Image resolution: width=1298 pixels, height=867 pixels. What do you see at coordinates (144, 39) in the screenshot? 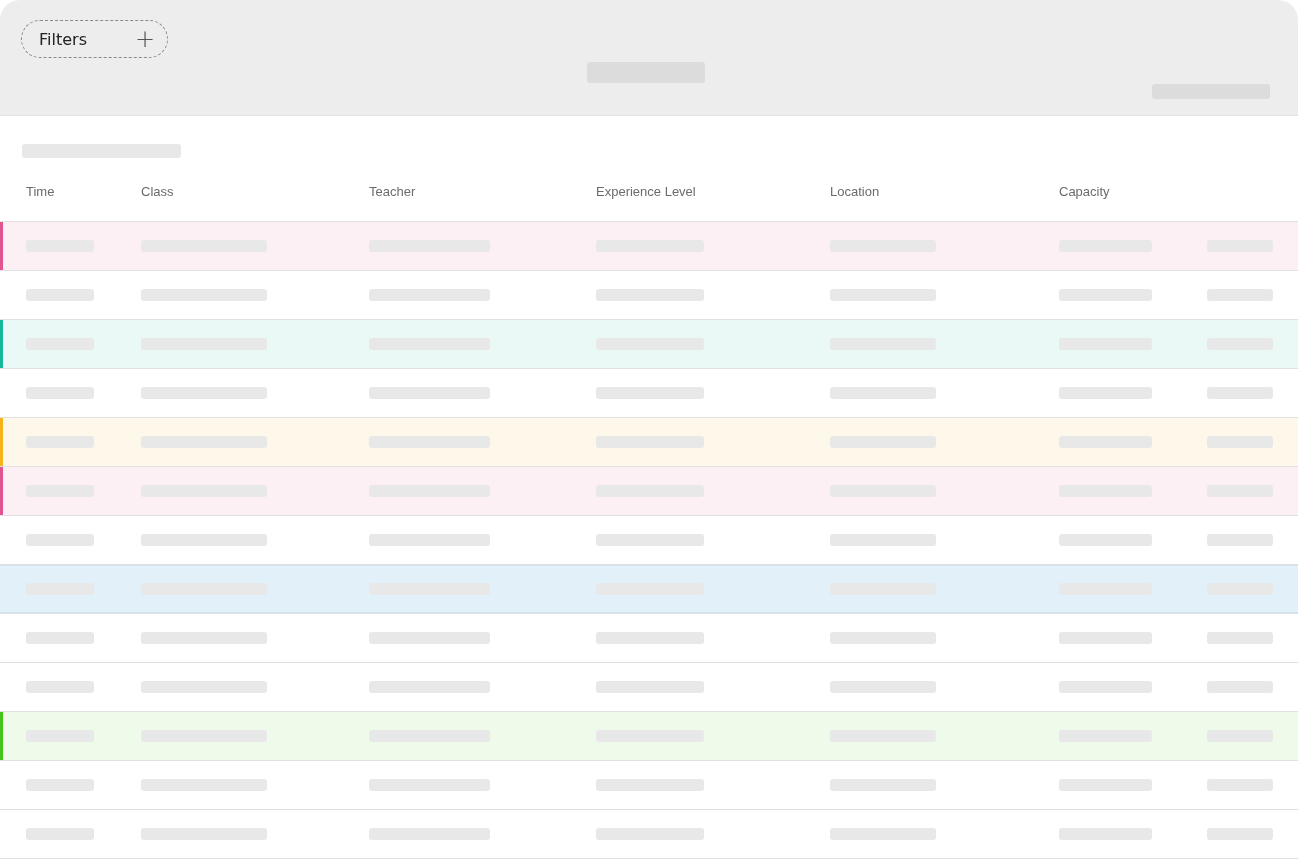
I see `plus-icon: +` at bounding box center [144, 39].